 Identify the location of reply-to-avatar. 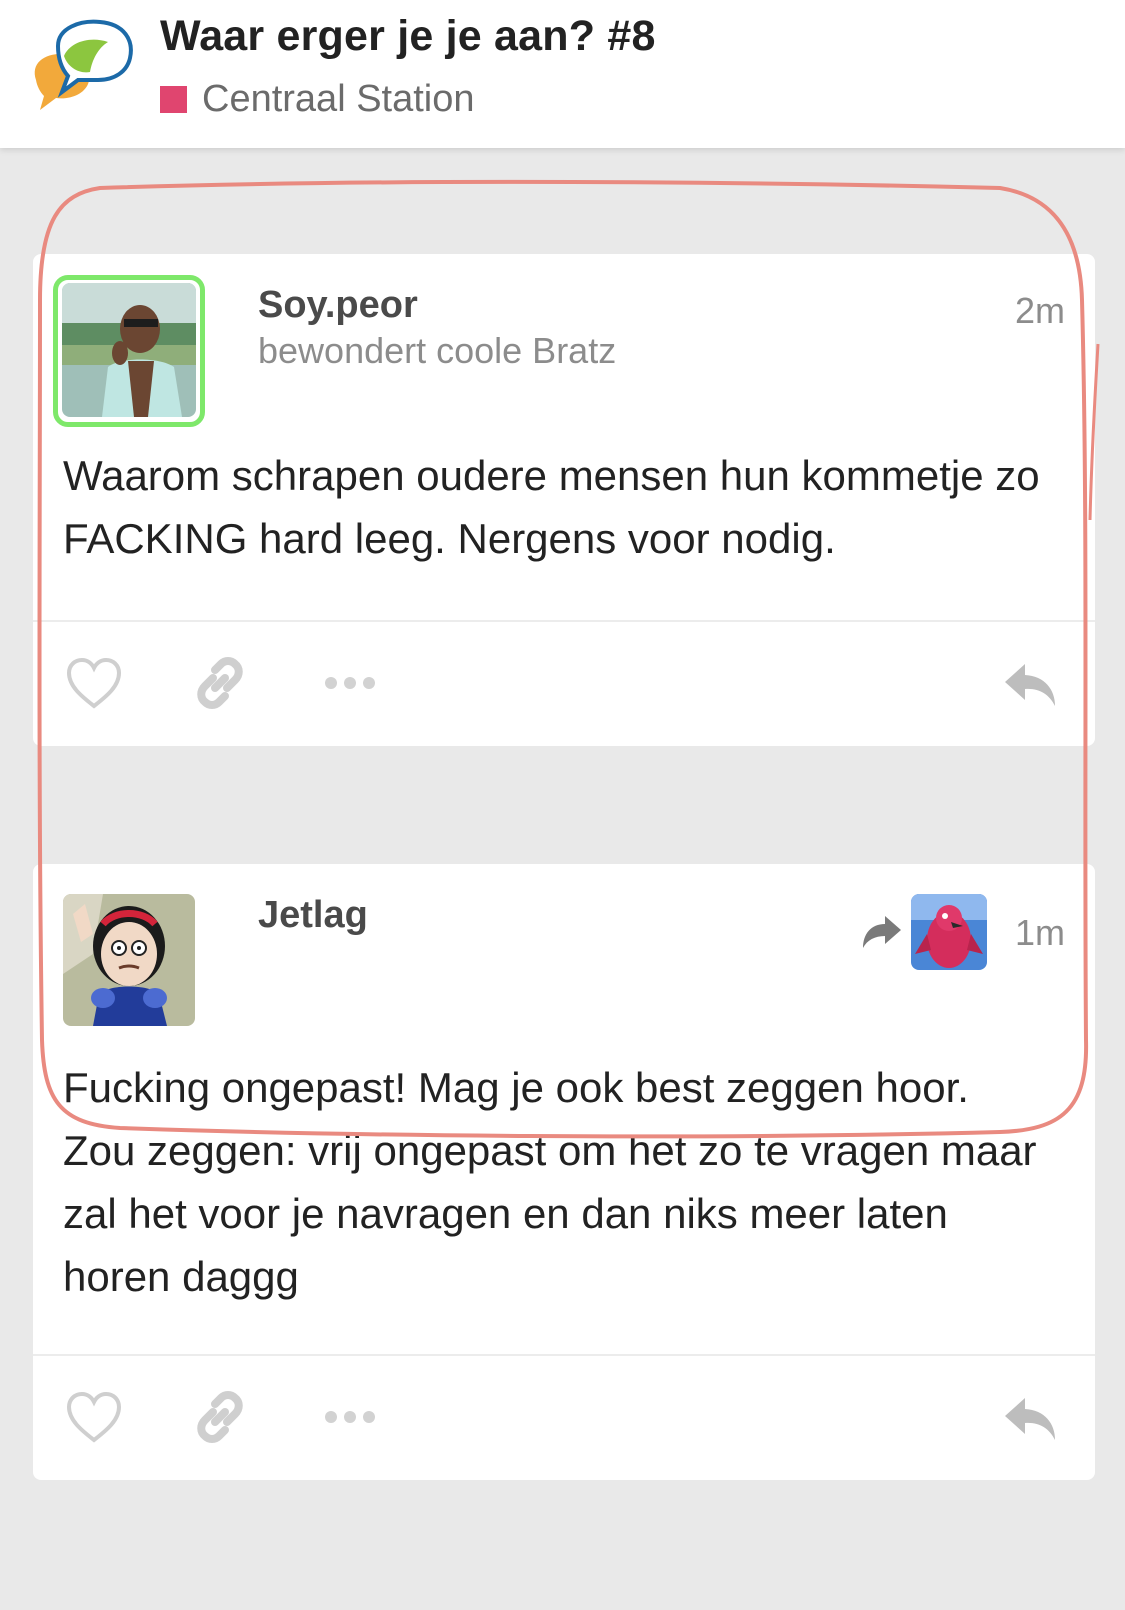
(949, 932).